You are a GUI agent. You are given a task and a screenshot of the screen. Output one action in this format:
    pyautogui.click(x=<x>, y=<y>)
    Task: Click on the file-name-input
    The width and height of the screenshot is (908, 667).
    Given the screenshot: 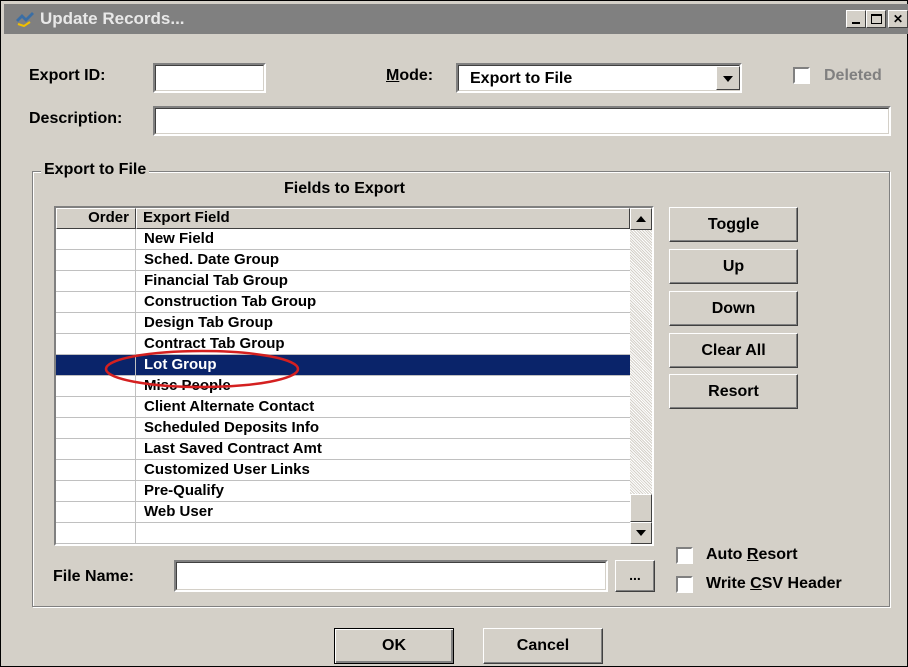 What is the action you would take?
    pyautogui.click(x=391, y=576)
    